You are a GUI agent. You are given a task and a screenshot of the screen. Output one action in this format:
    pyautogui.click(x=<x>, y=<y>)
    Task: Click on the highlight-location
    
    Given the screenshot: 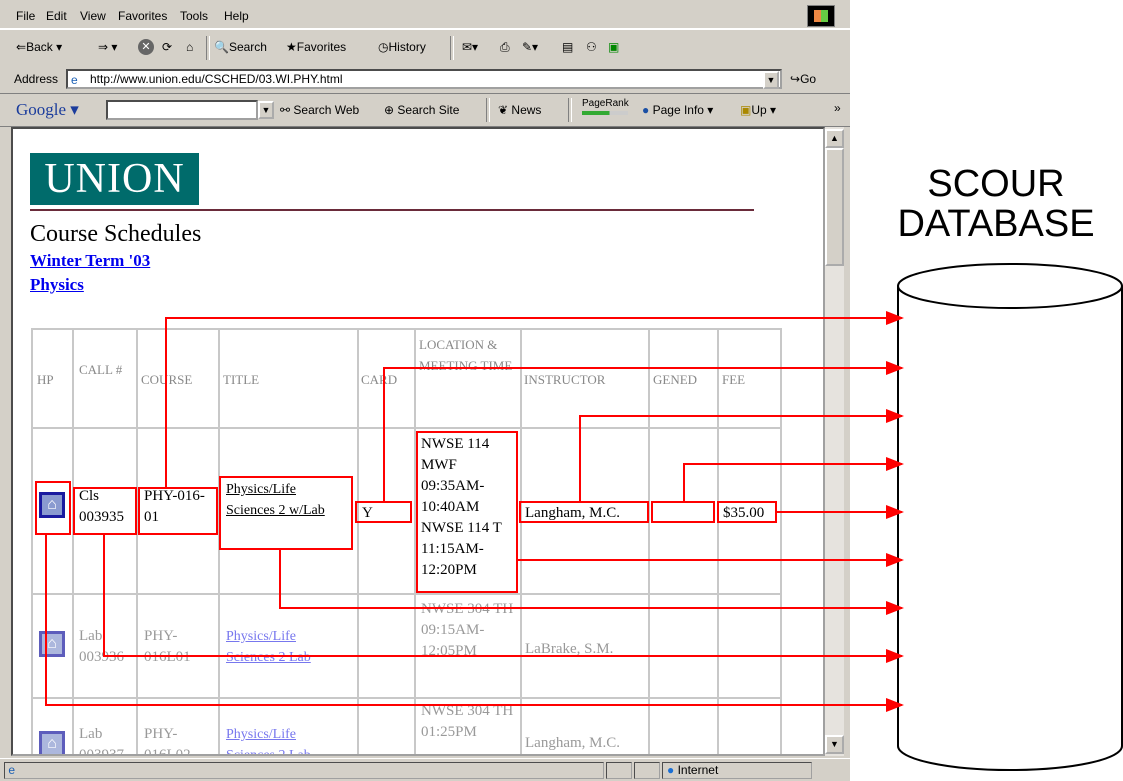 What is the action you would take?
    pyautogui.click(x=467, y=512)
    